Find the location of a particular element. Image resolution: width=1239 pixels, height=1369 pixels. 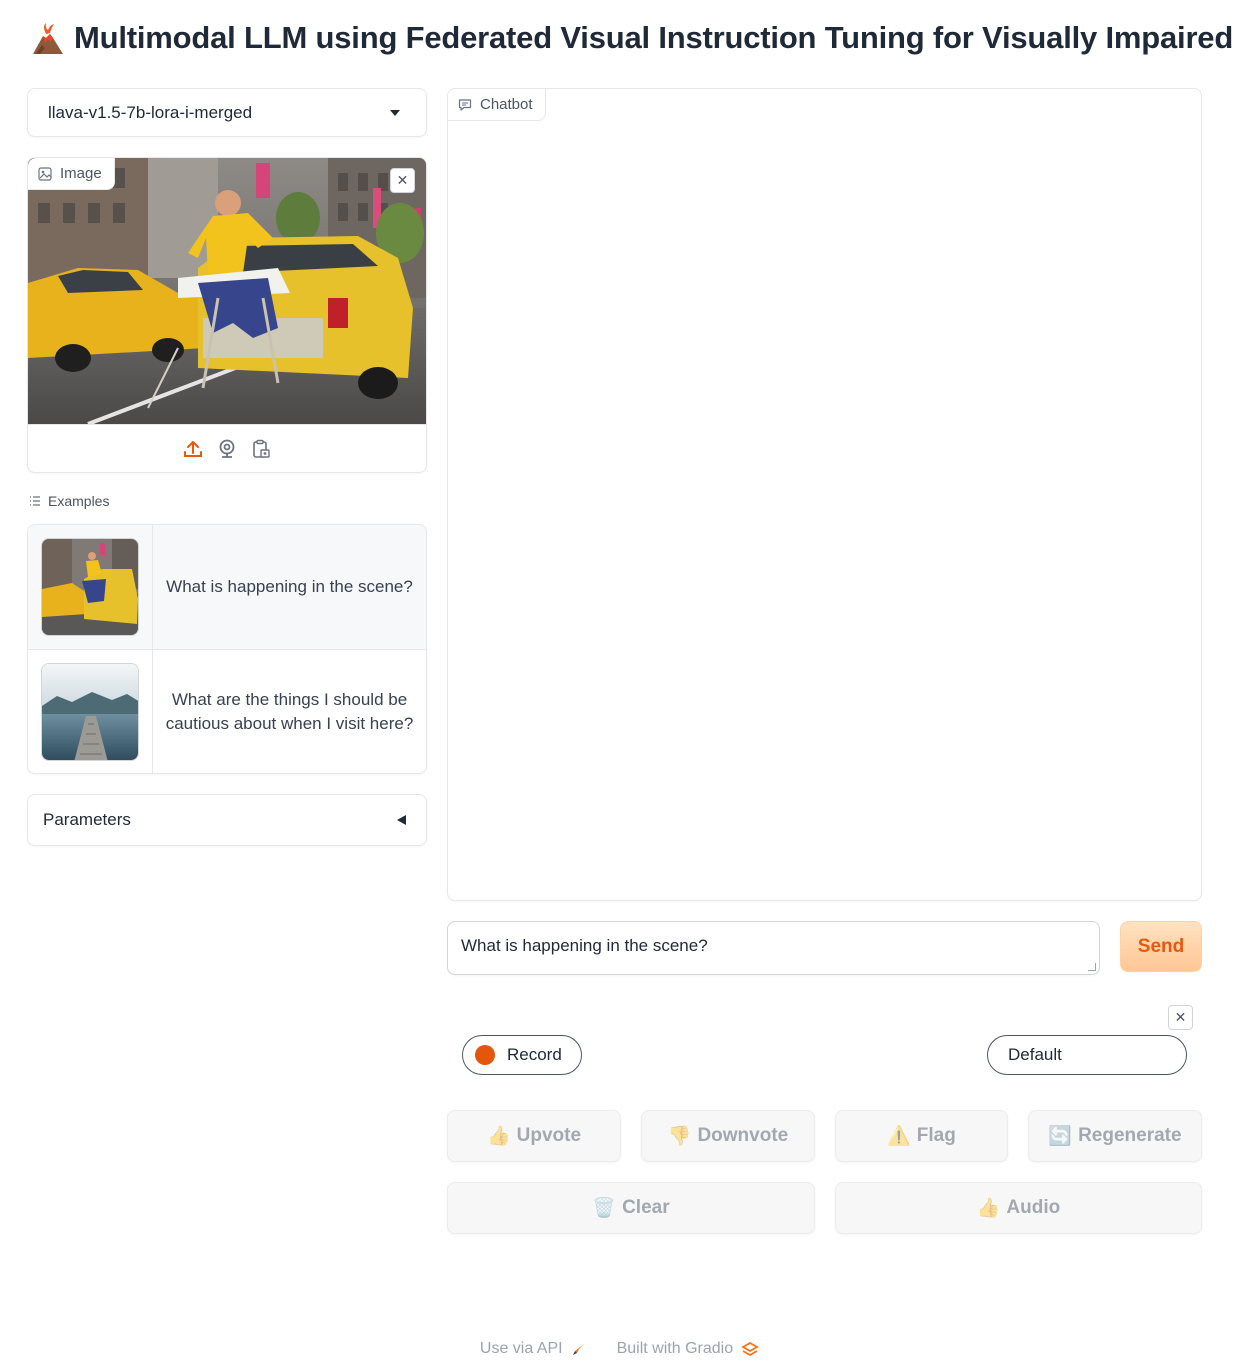

send-button: Send is located at coordinates (1161, 946).